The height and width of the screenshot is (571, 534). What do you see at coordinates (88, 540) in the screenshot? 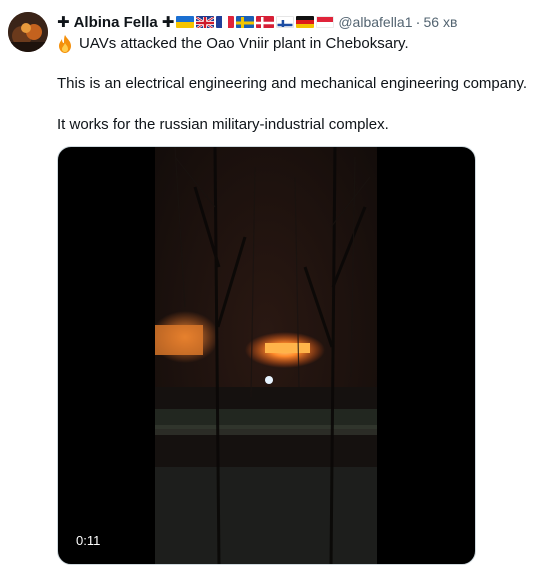
I see `video-duration: 0:11` at bounding box center [88, 540].